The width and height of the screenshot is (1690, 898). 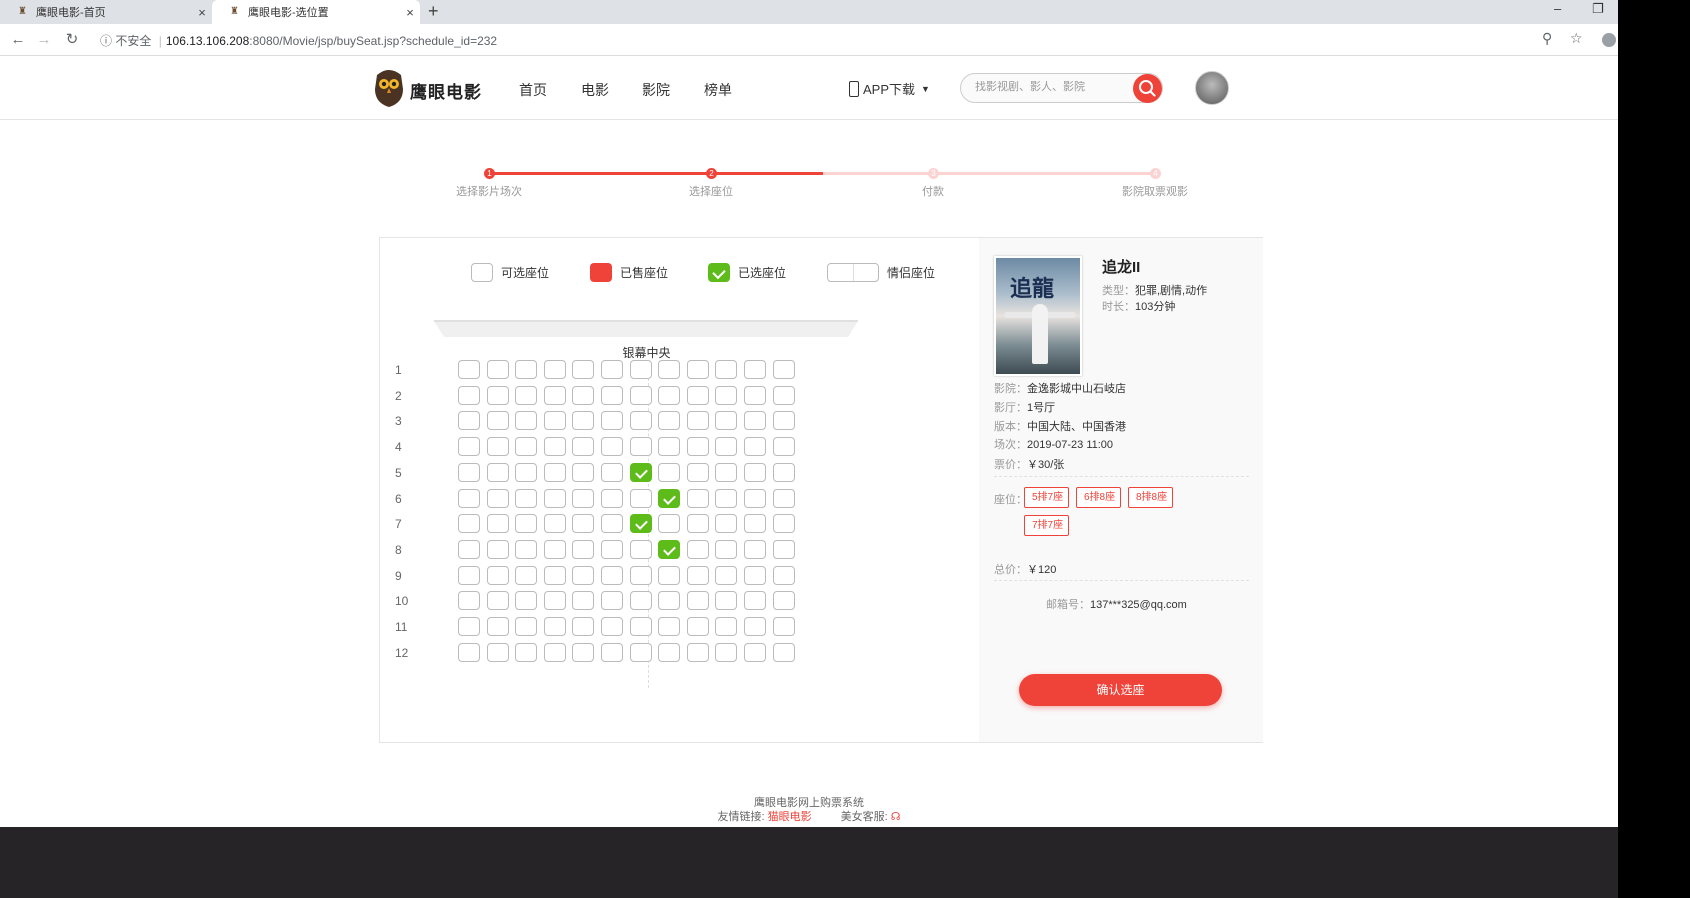 What do you see at coordinates (106, 12) in the screenshot?
I see `tab-home: ♜ 鹰眼电影-首页 ×` at bounding box center [106, 12].